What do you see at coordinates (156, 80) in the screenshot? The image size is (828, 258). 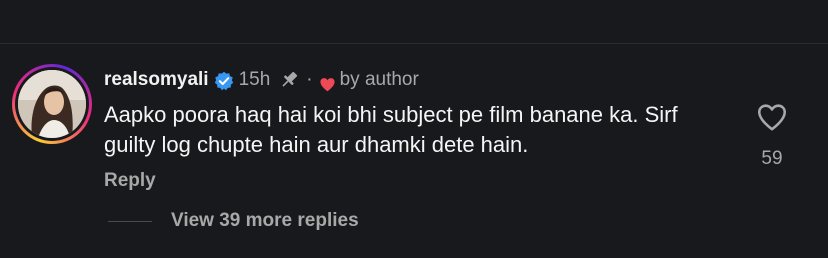 I see `username-link: realsomyali` at bounding box center [156, 80].